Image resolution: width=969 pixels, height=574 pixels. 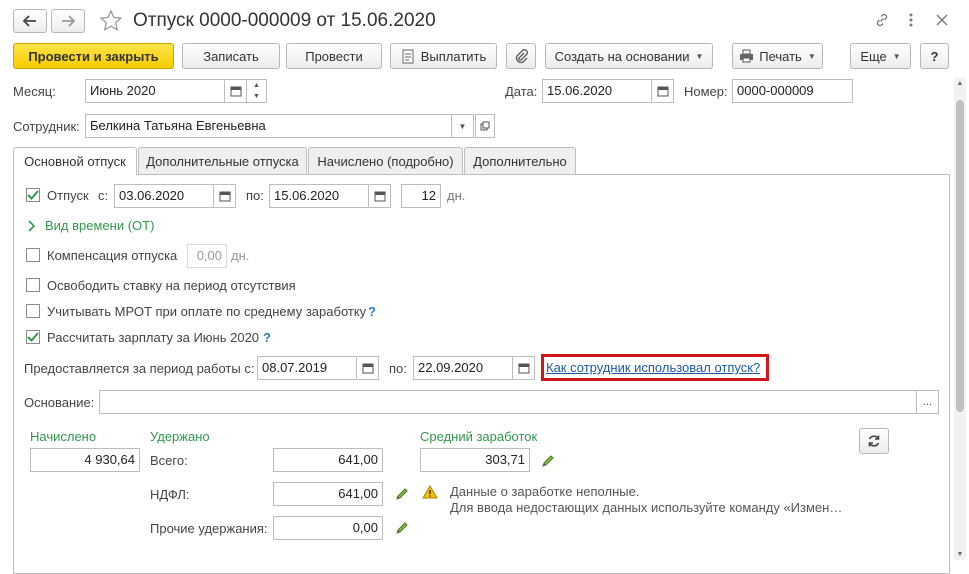 What do you see at coordinates (112, 255) in the screenshot?
I see `compensation-label: Компенсация отпуска` at bounding box center [112, 255].